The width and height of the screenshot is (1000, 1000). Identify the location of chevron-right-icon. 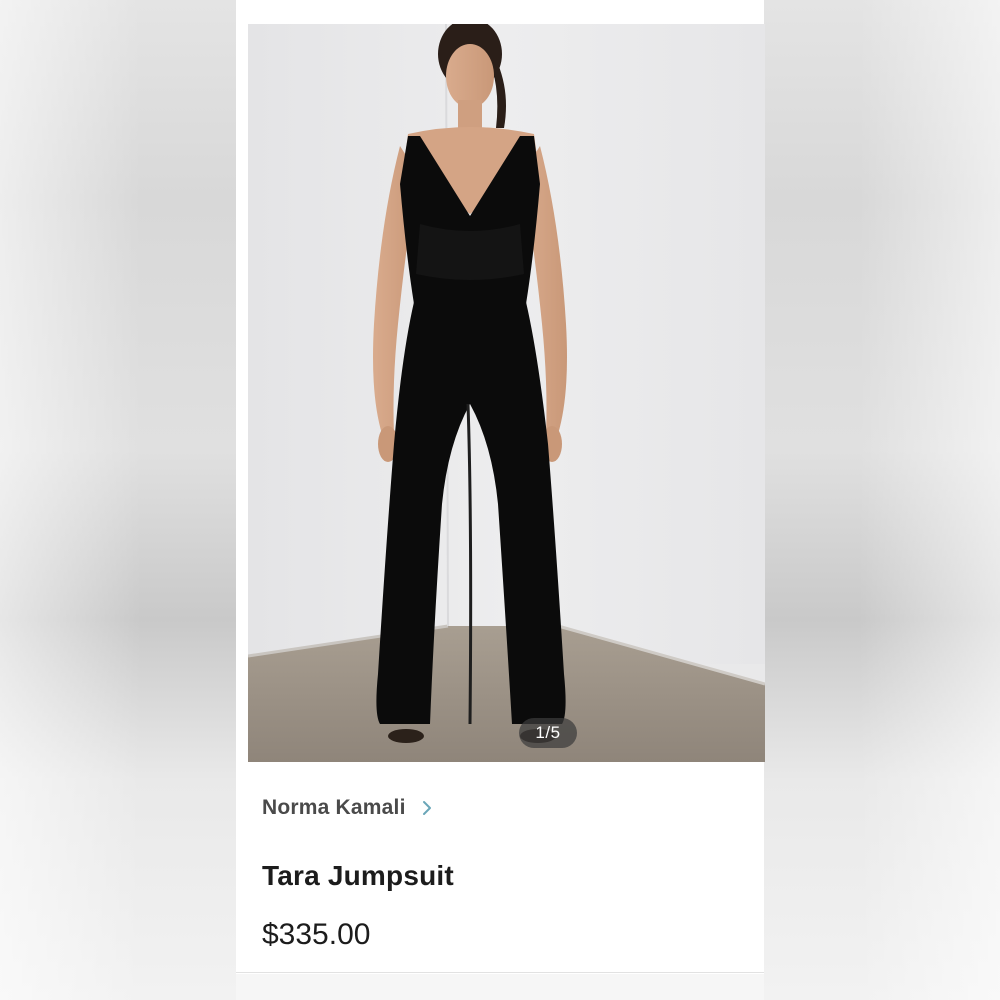
(427, 808).